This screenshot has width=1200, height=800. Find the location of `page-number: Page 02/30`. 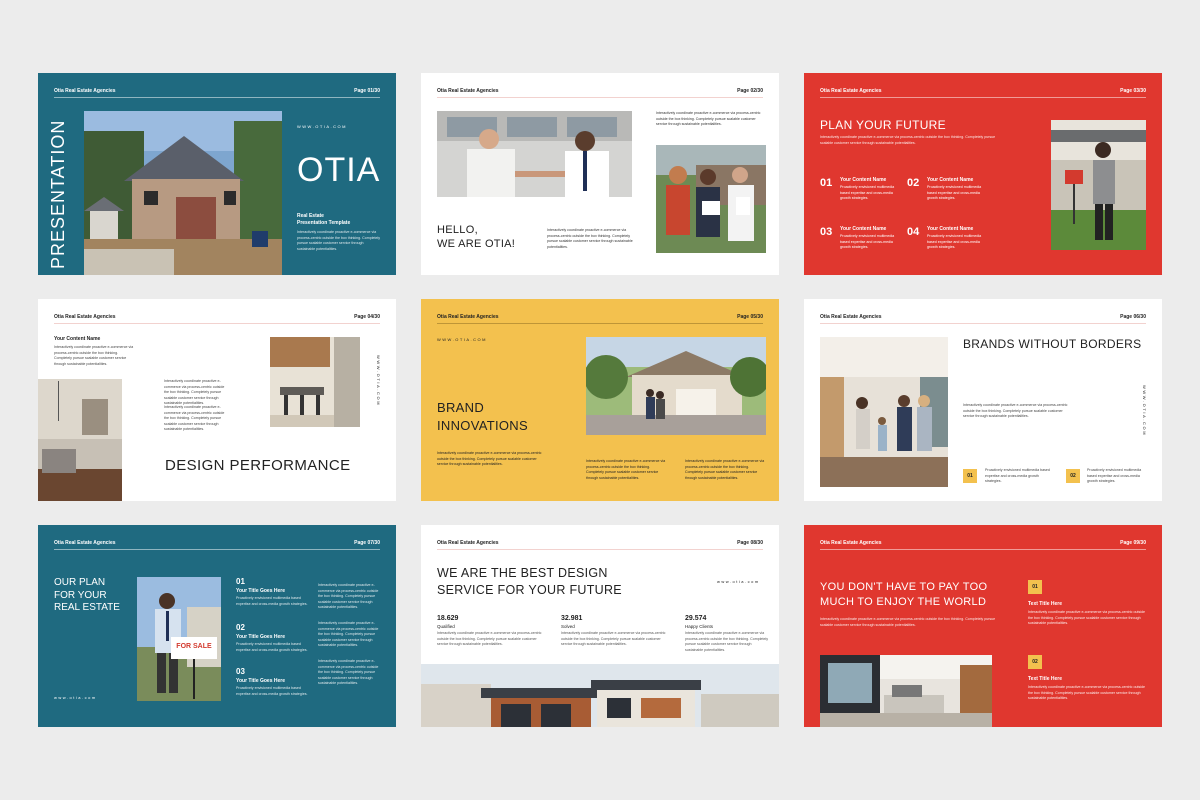

page-number: Page 02/30 is located at coordinates (750, 91).